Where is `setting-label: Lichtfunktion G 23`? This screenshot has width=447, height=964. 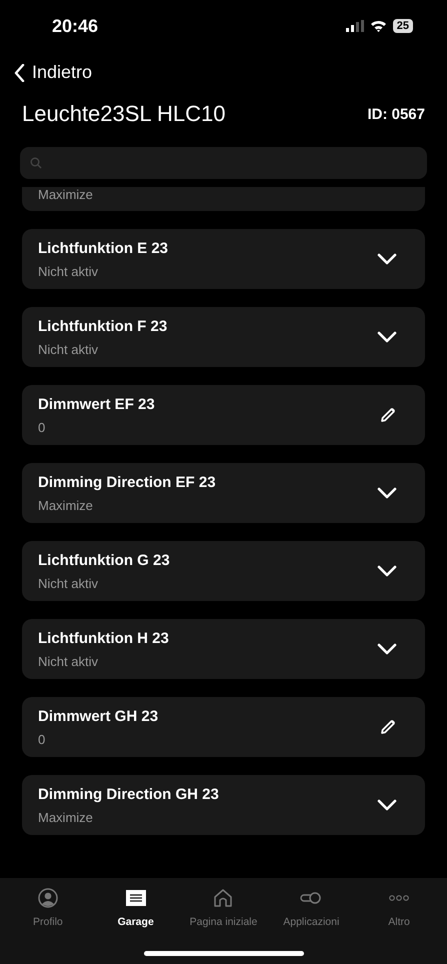 setting-label: Lichtfunktion G 23 is located at coordinates (104, 560).